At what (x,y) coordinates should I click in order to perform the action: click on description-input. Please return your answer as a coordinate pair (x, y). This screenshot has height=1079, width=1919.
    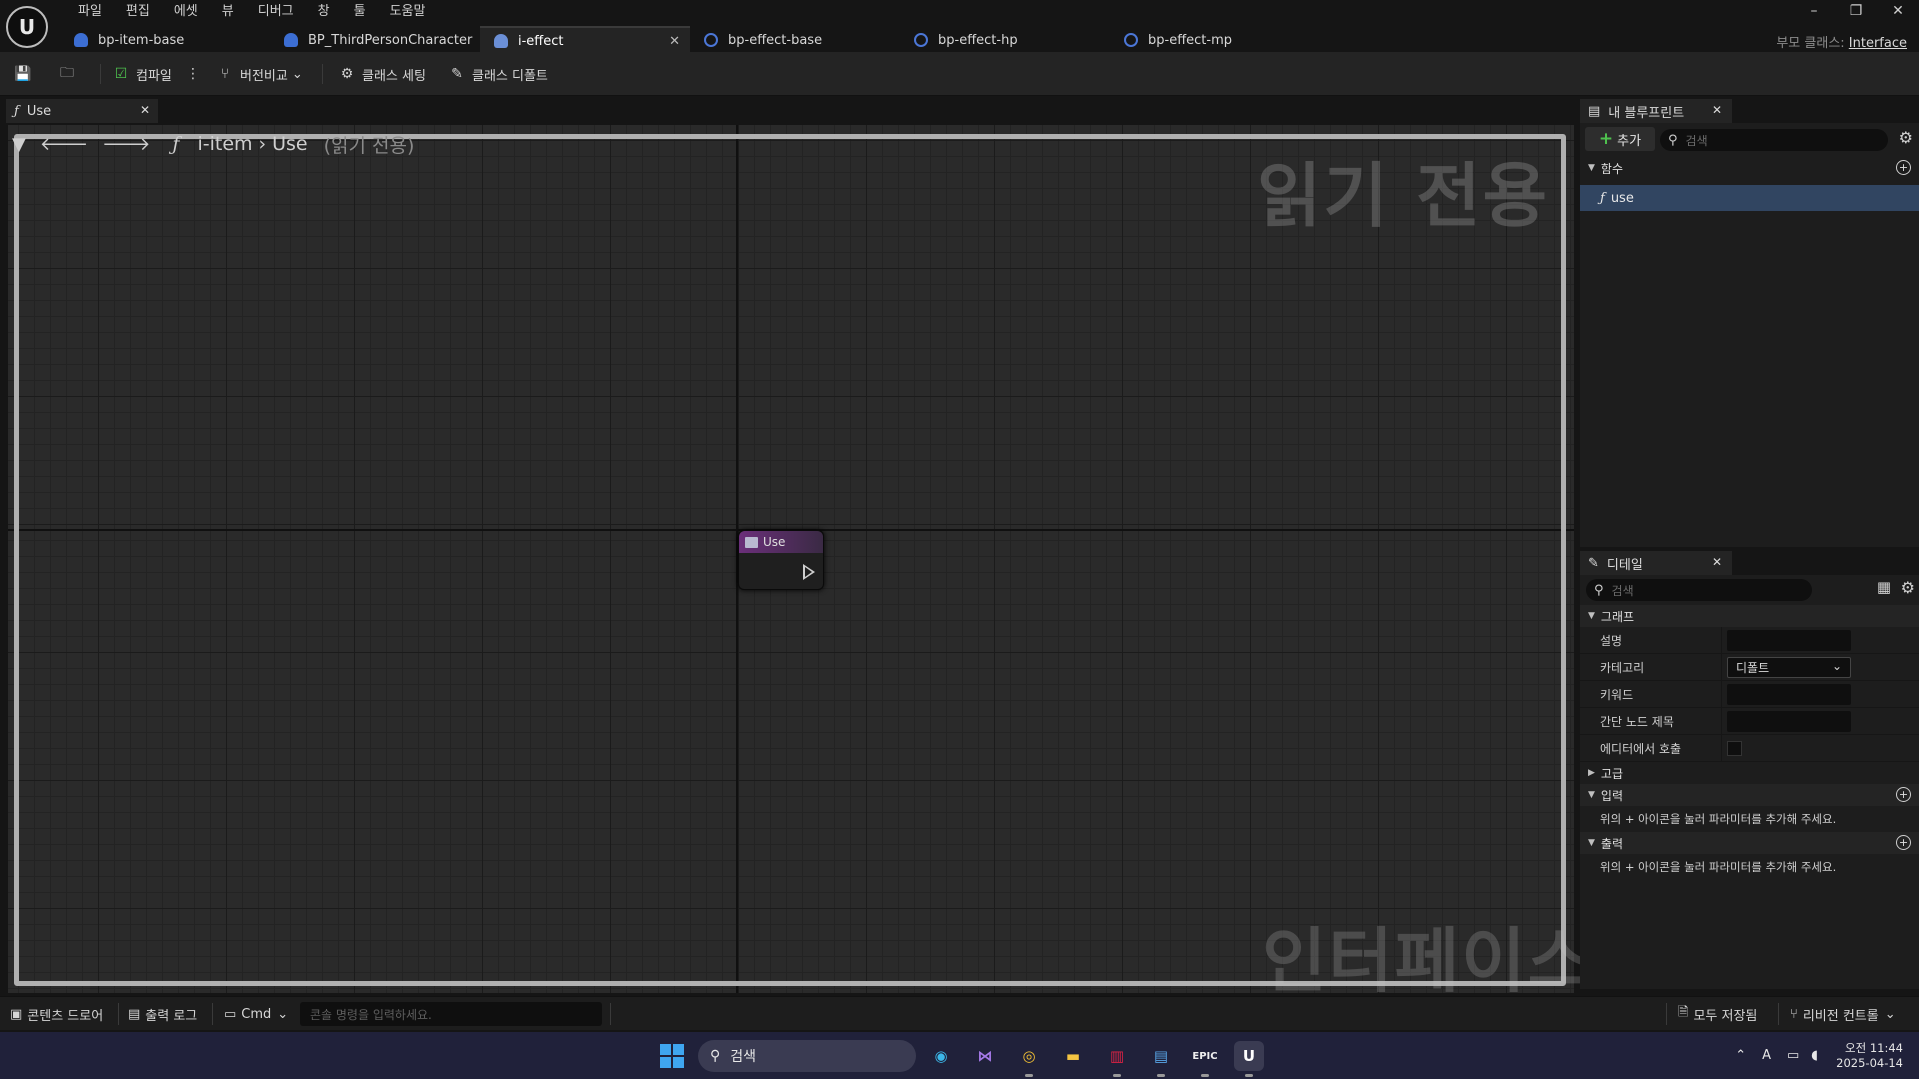
    Looking at the image, I should click on (1789, 640).